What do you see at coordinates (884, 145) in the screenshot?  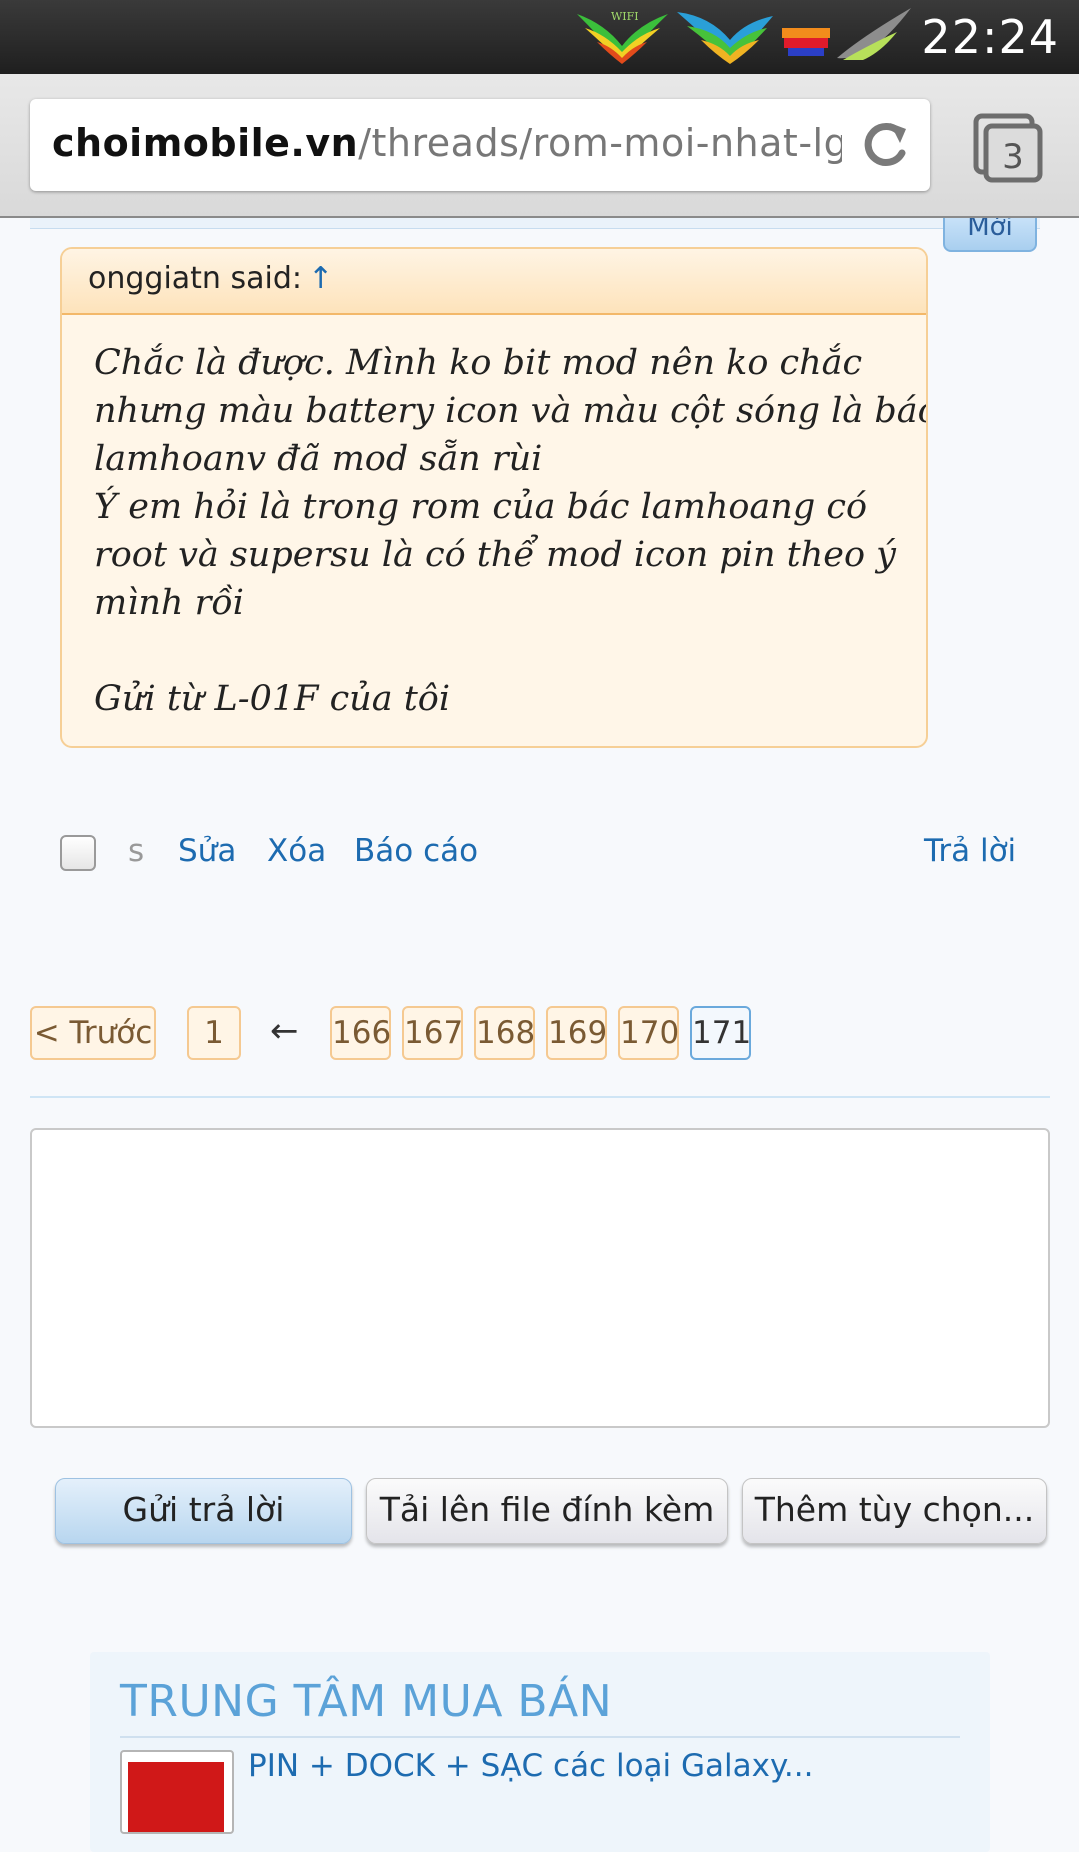 I see `reload-icon` at bounding box center [884, 145].